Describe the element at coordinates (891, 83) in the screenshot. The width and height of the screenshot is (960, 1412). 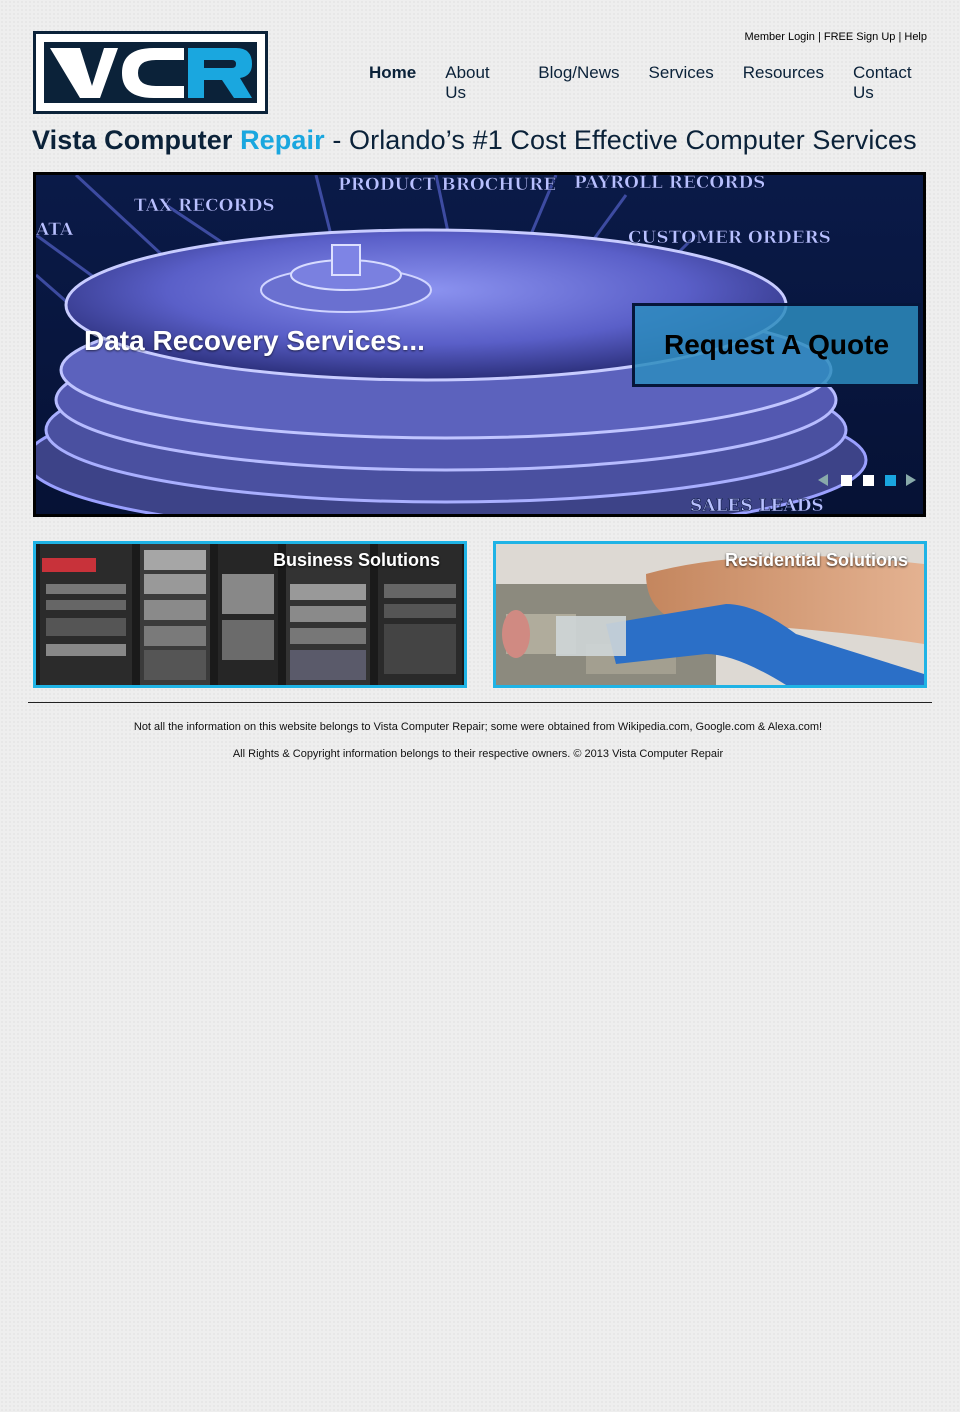
I see `nav-contact-us: Contact Us` at that location.